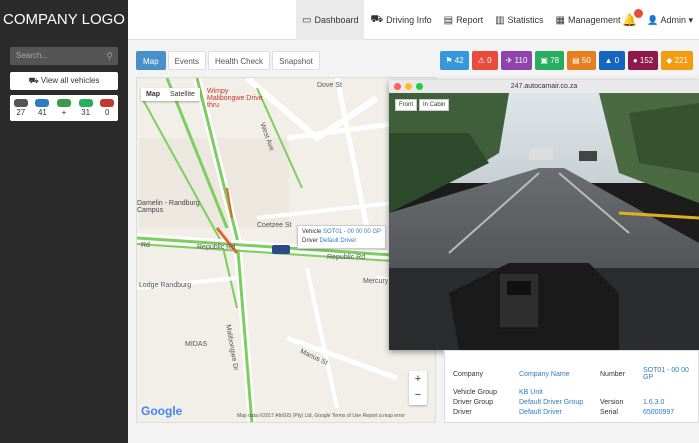 The image size is (699, 443). I want to click on maximize-window-button, so click(419, 86).